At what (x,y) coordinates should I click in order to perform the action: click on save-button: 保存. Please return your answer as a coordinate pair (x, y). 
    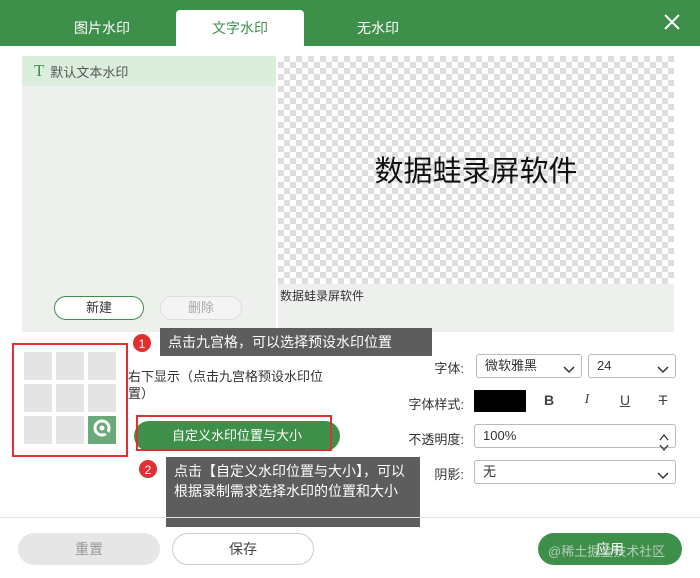
    Looking at the image, I should click on (243, 549).